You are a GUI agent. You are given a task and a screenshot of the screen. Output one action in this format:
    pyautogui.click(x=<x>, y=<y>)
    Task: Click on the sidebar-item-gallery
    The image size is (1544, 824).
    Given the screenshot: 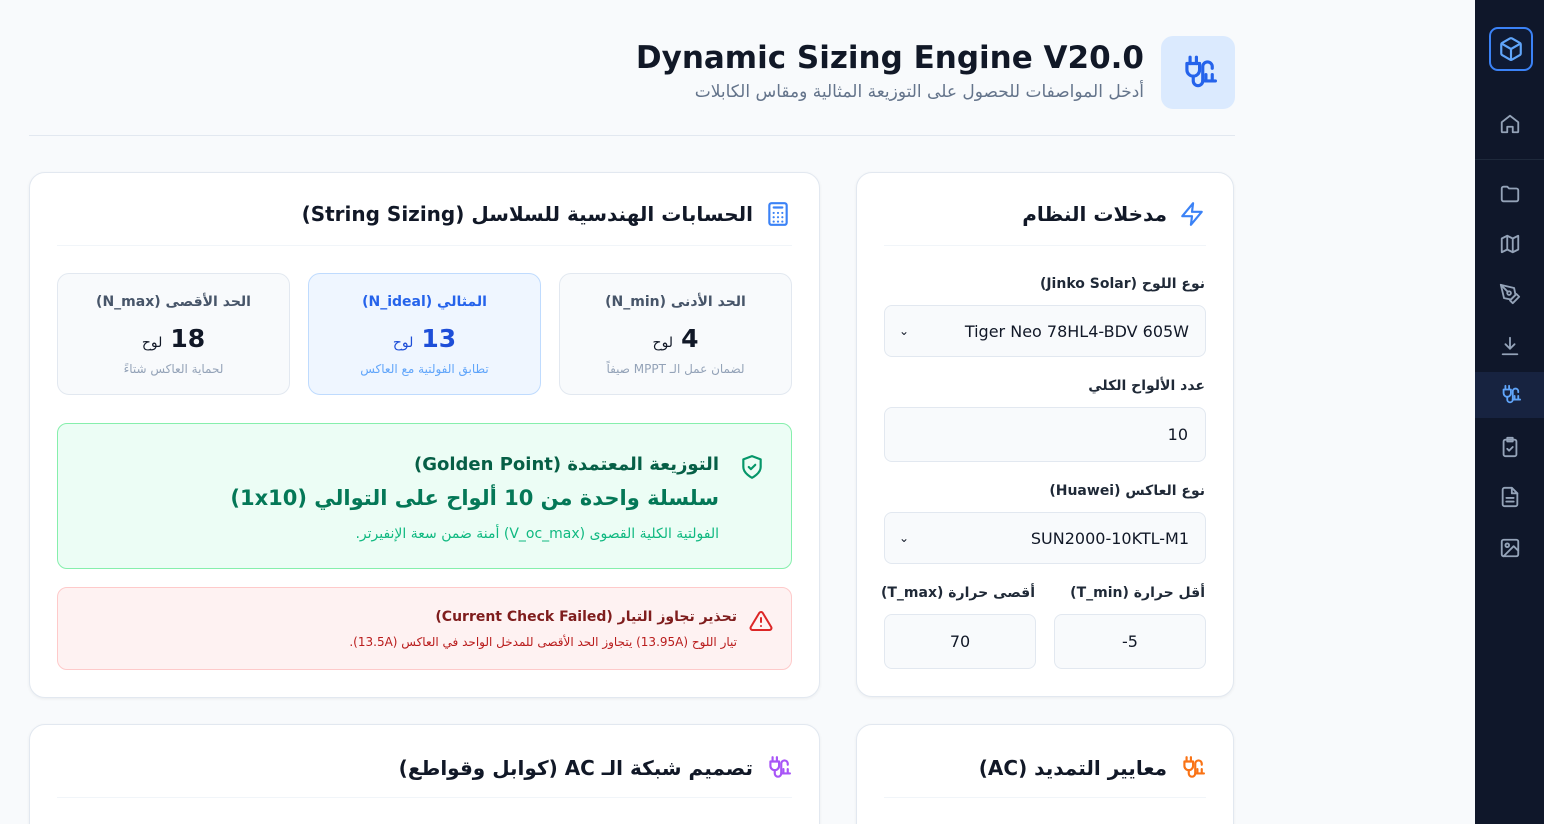 What is the action you would take?
    pyautogui.click(x=1509, y=548)
    